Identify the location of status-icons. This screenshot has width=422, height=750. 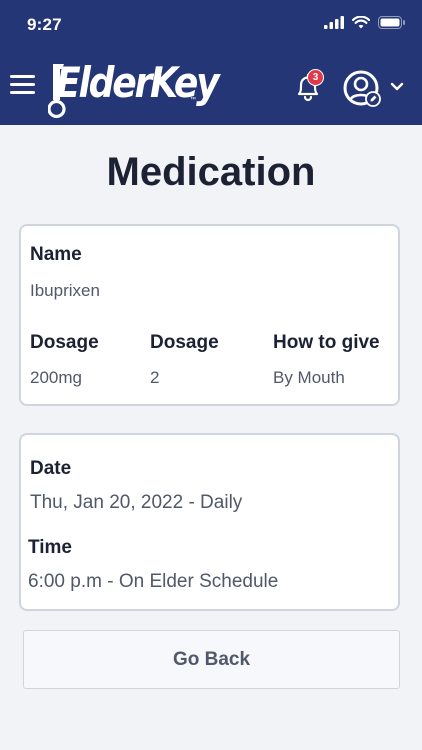
(365, 22).